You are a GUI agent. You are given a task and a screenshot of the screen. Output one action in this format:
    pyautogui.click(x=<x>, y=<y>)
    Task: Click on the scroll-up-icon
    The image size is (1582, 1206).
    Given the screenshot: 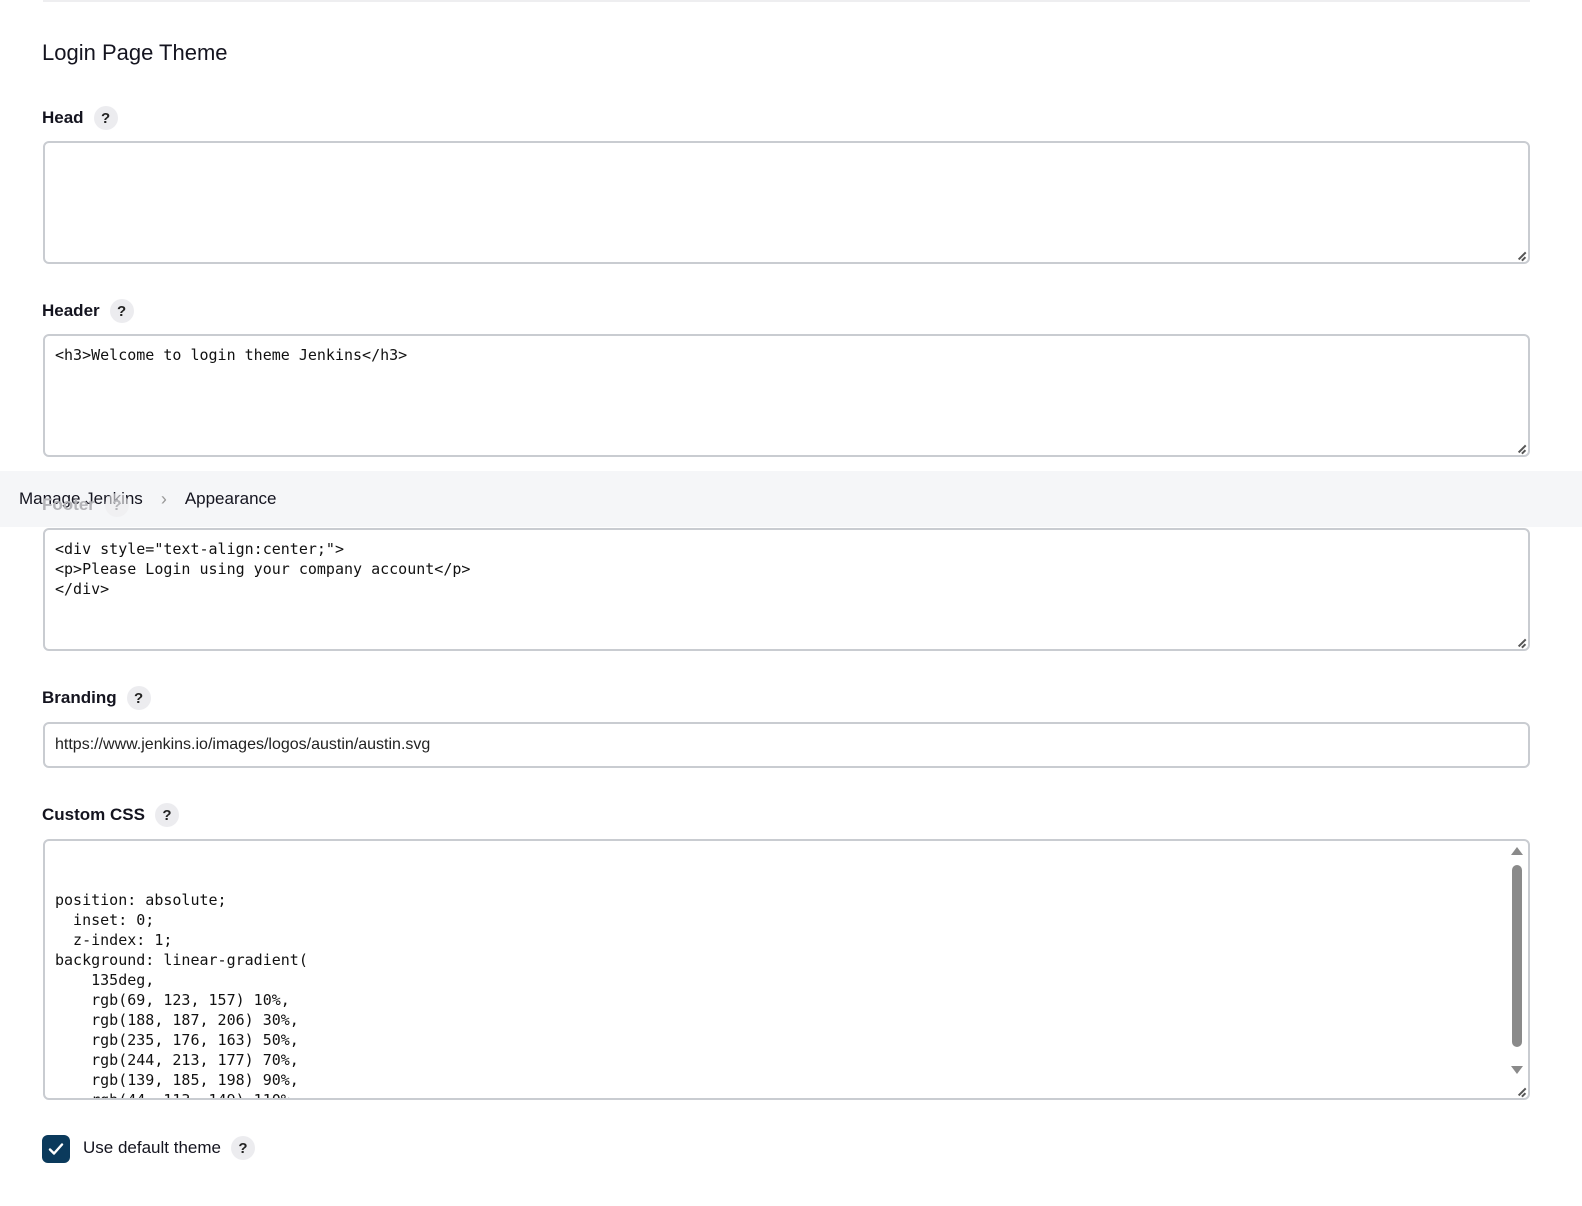 What is the action you would take?
    pyautogui.click(x=1517, y=851)
    